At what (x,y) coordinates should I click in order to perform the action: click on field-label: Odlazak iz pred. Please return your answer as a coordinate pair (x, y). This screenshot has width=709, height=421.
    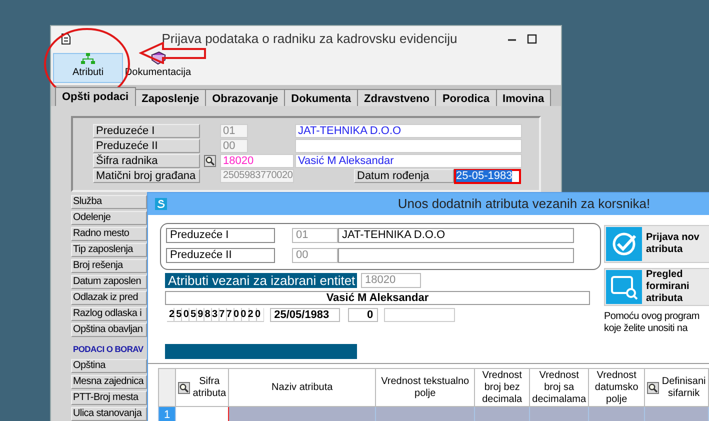
    Looking at the image, I should click on (109, 298).